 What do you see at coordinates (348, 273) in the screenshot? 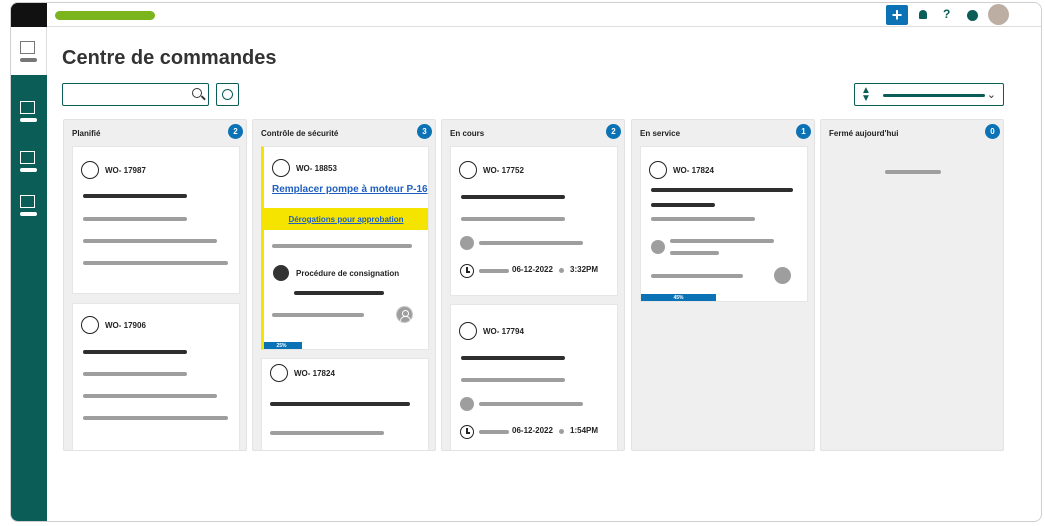
I see `procedure-label: Procédure de consignation` at bounding box center [348, 273].